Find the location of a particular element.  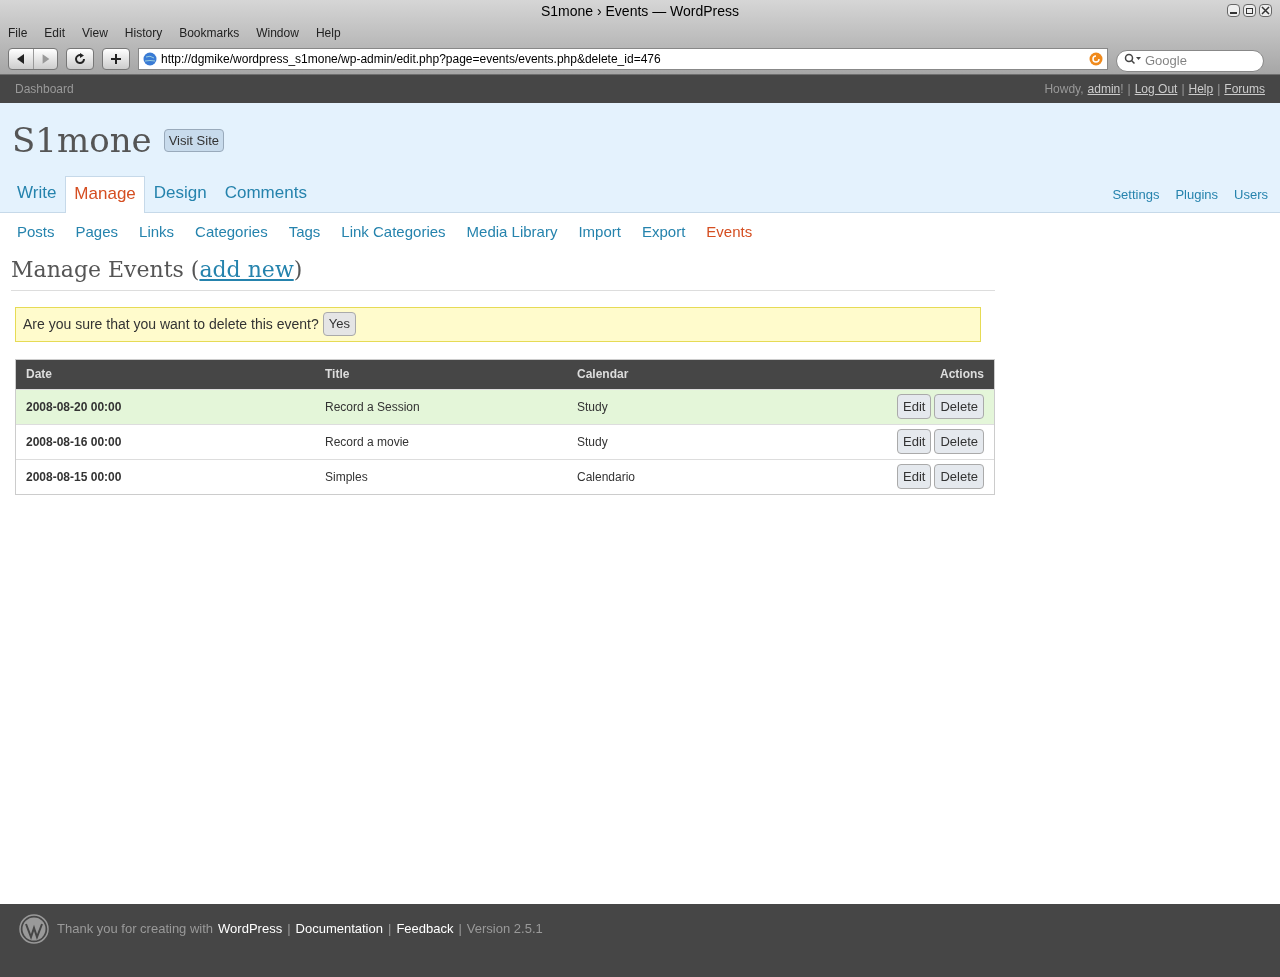

notice-text: Are you sure that you want to delete this event? is located at coordinates (171, 324).